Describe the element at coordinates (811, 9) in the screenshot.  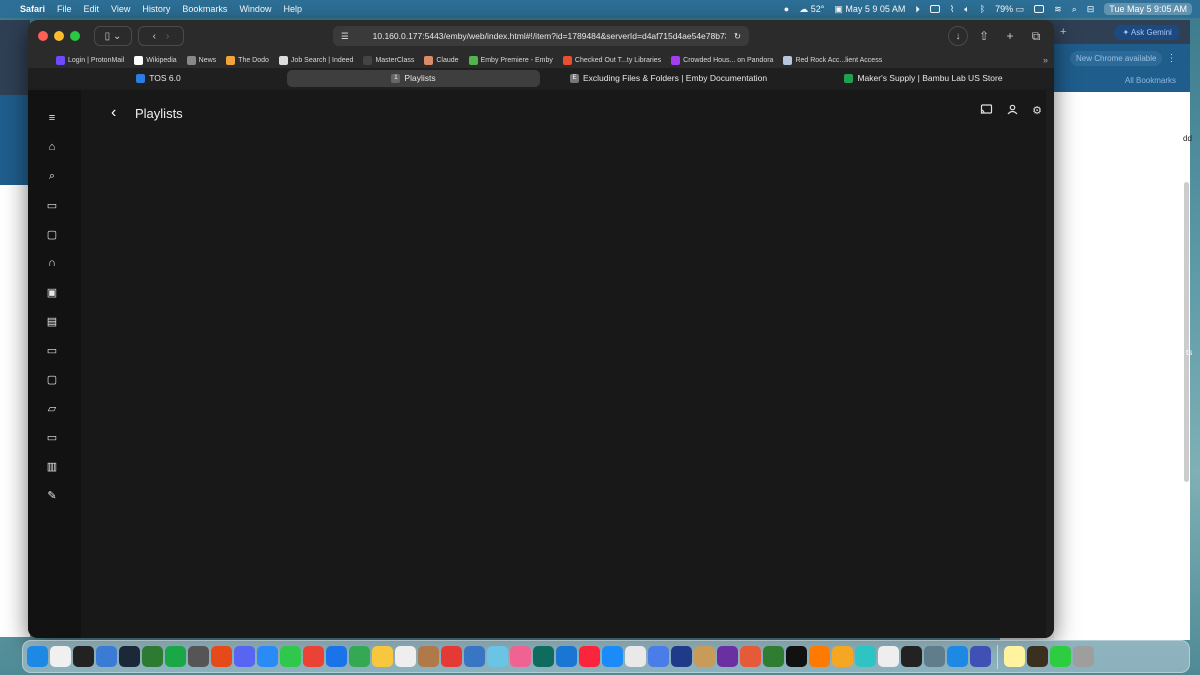
I see `weather-widget: ☁ 52°` at that location.